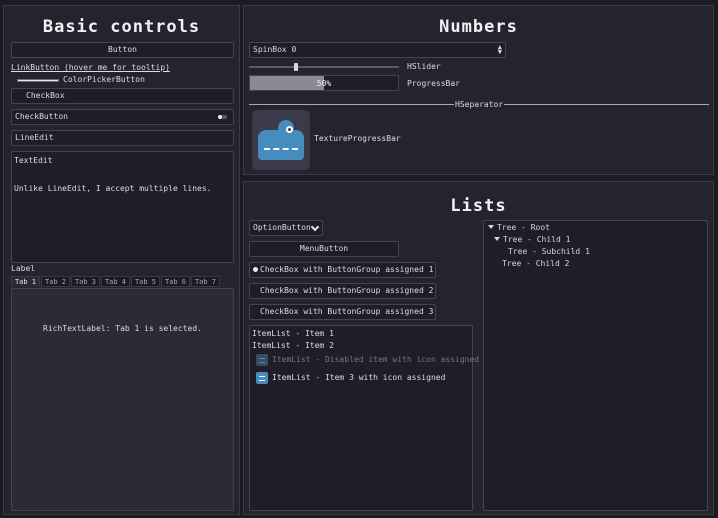  What do you see at coordinates (122, 96) in the screenshot?
I see `checkbox: CheckBox` at bounding box center [122, 96].